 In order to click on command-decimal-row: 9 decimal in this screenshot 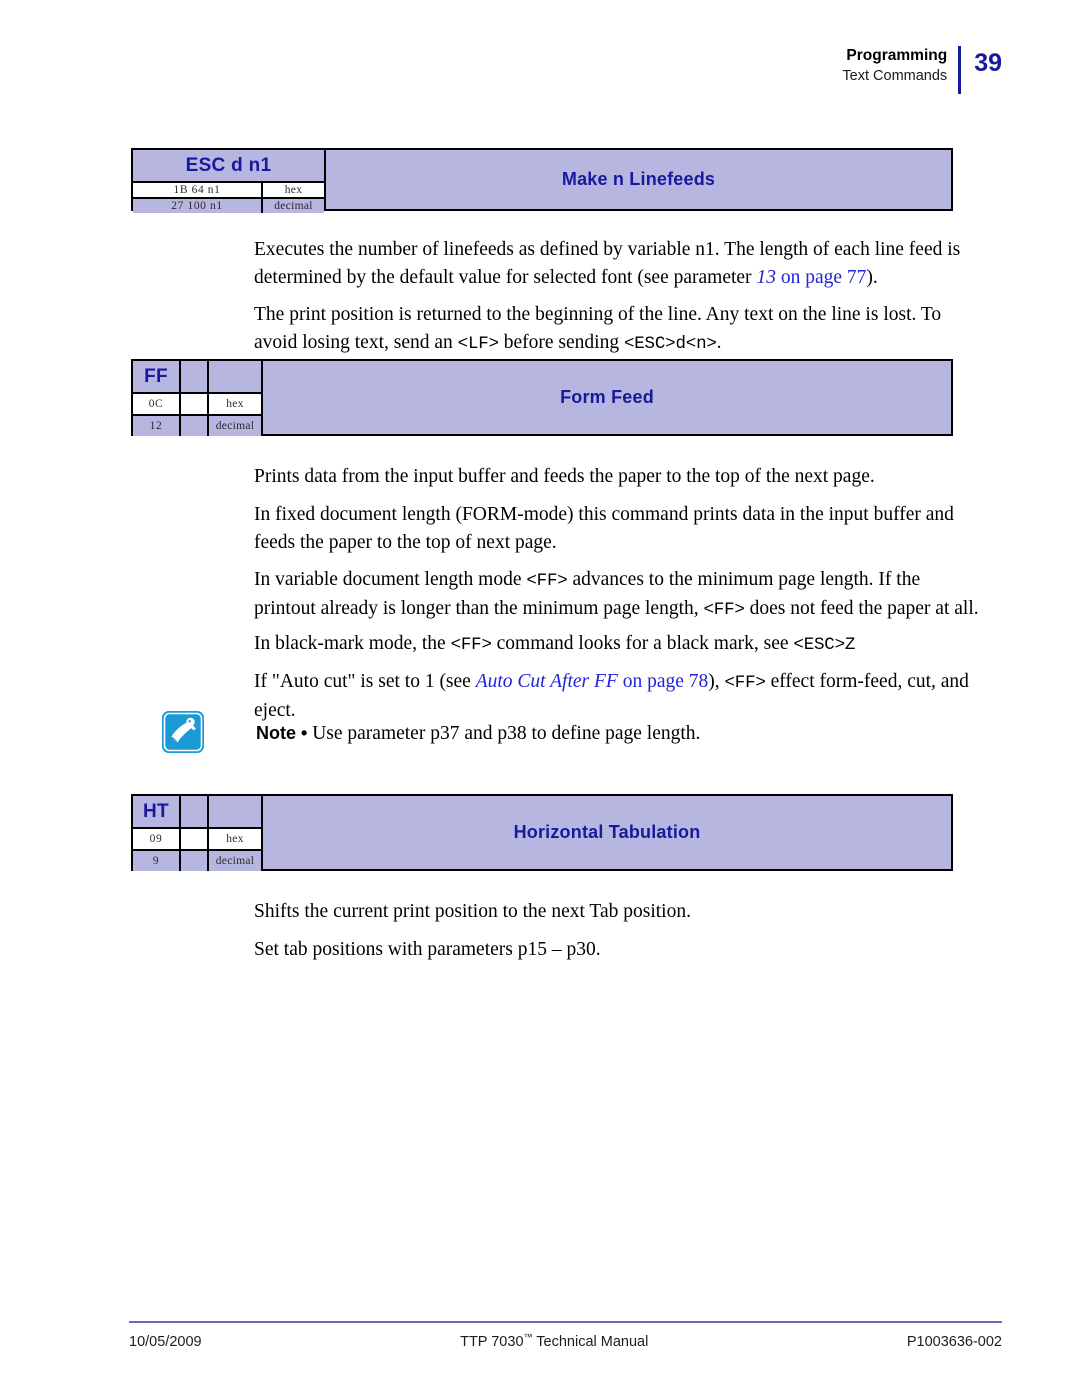, I will do `click(197, 861)`.